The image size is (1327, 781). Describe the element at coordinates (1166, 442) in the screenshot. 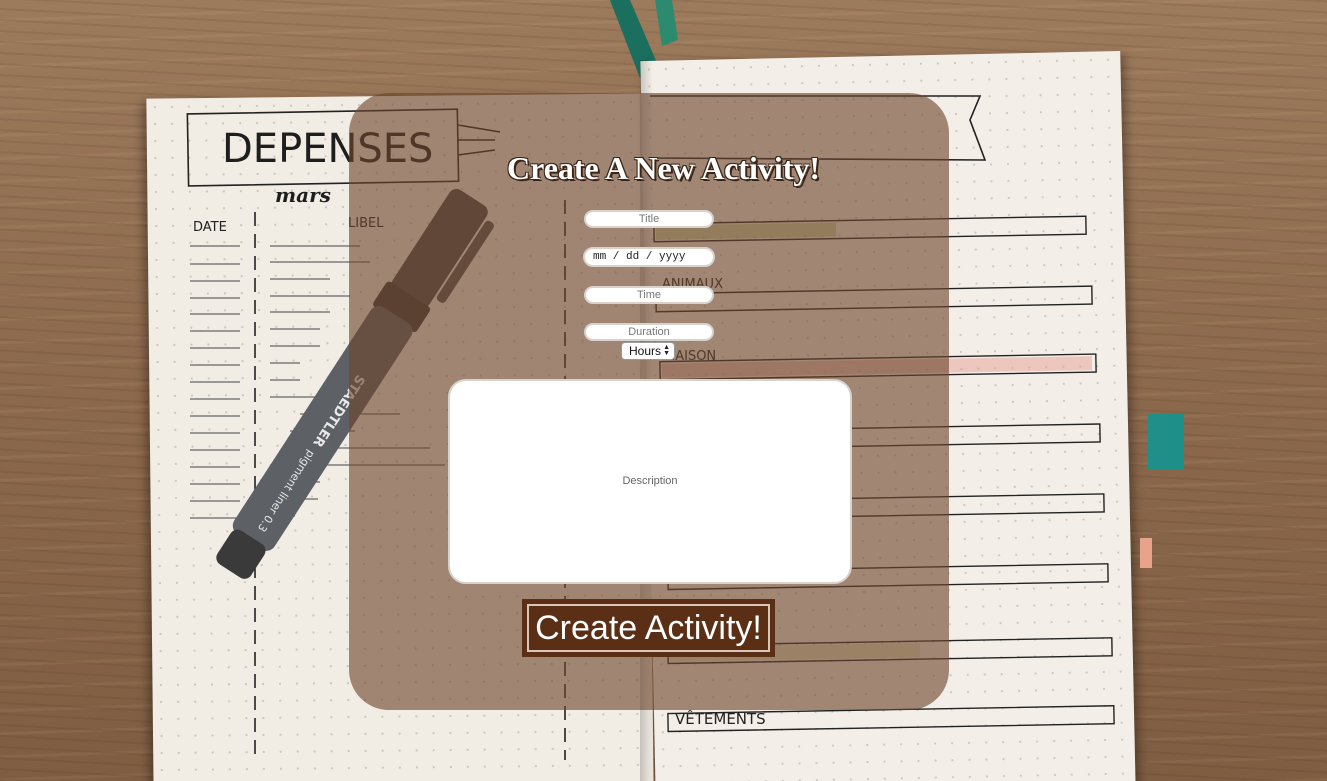

I see `teal-page-tab` at that location.